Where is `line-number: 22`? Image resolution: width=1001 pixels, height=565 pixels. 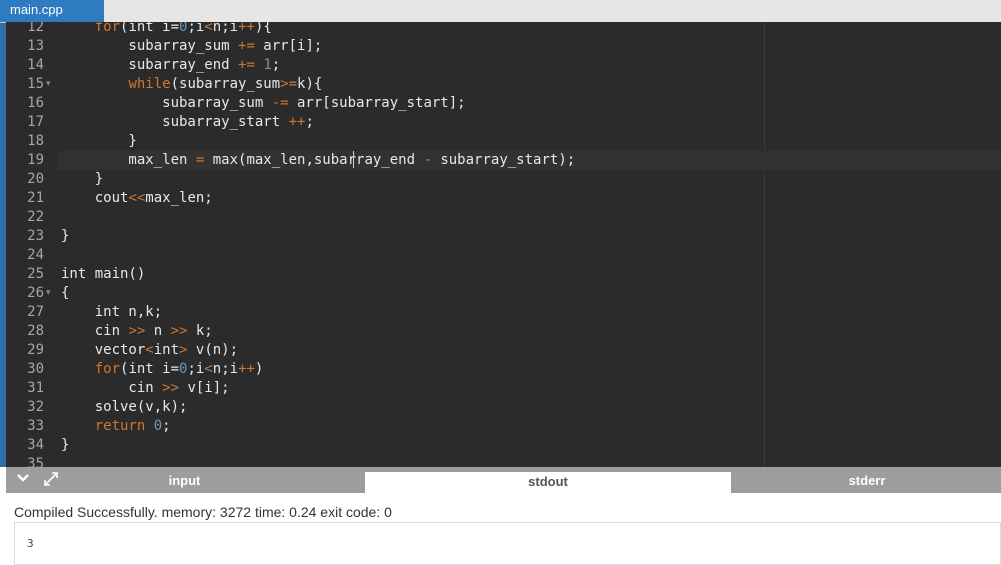 line-number: 22 is located at coordinates (35, 217).